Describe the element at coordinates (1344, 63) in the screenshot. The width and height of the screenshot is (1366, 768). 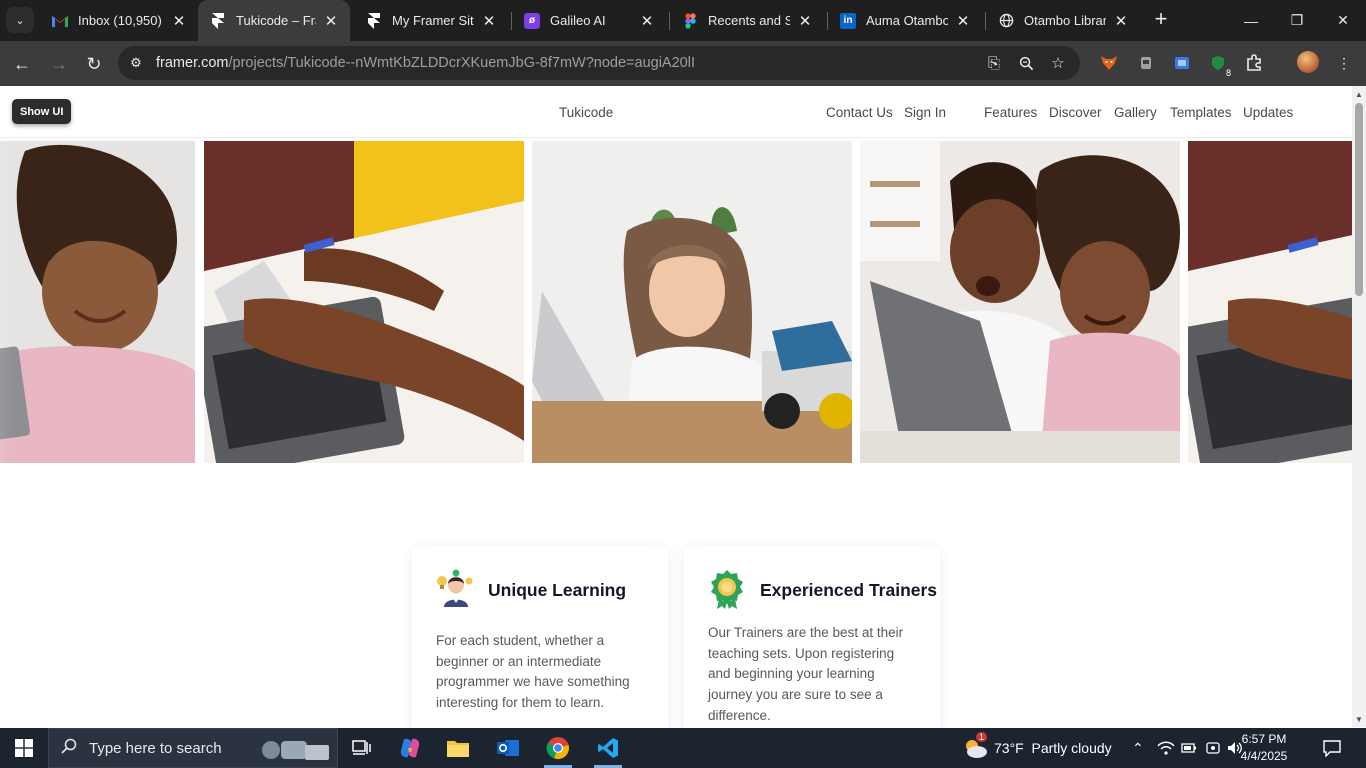
I see `more-menu-icon: ⋮` at that location.